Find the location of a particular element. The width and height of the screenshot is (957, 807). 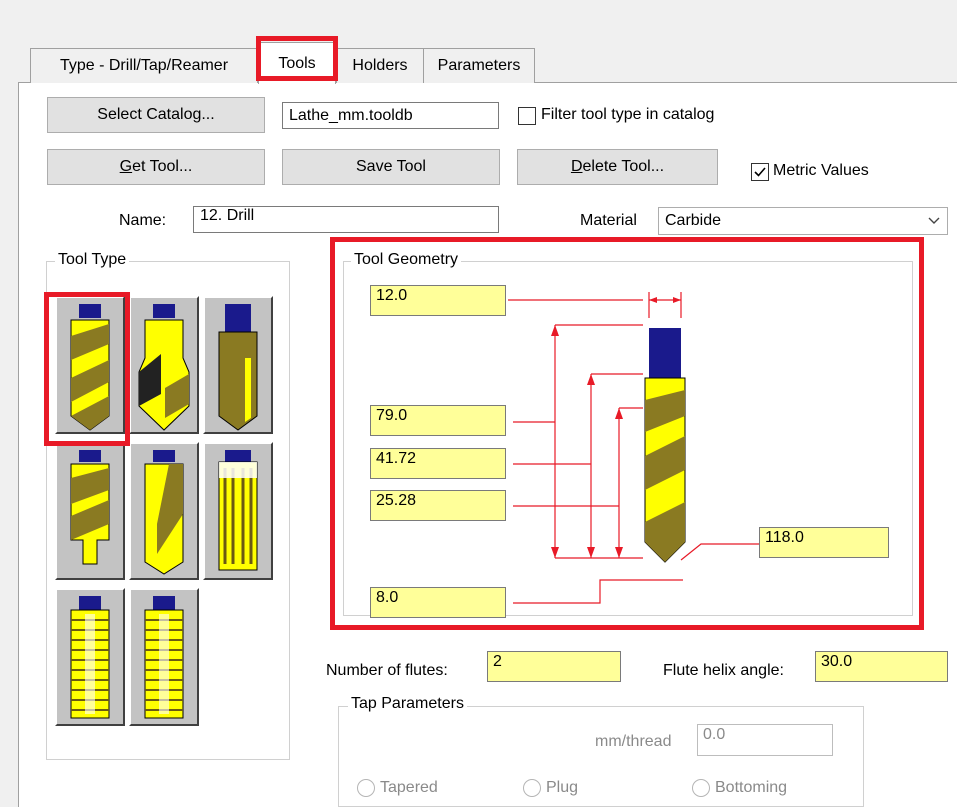

filter-tool-type-checkbox is located at coordinates (527, 116).